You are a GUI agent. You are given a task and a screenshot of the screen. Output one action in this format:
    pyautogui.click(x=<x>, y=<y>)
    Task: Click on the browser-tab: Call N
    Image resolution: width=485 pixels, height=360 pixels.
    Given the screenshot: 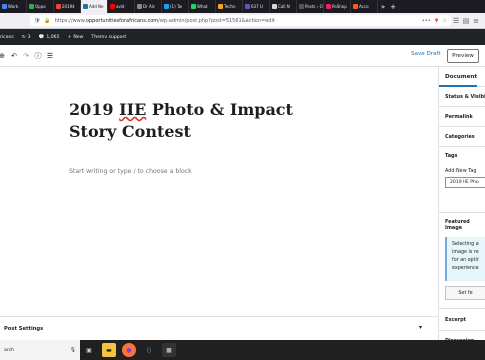 What is the action you would take?
    pyautogui.click(x=283, y=6)
    